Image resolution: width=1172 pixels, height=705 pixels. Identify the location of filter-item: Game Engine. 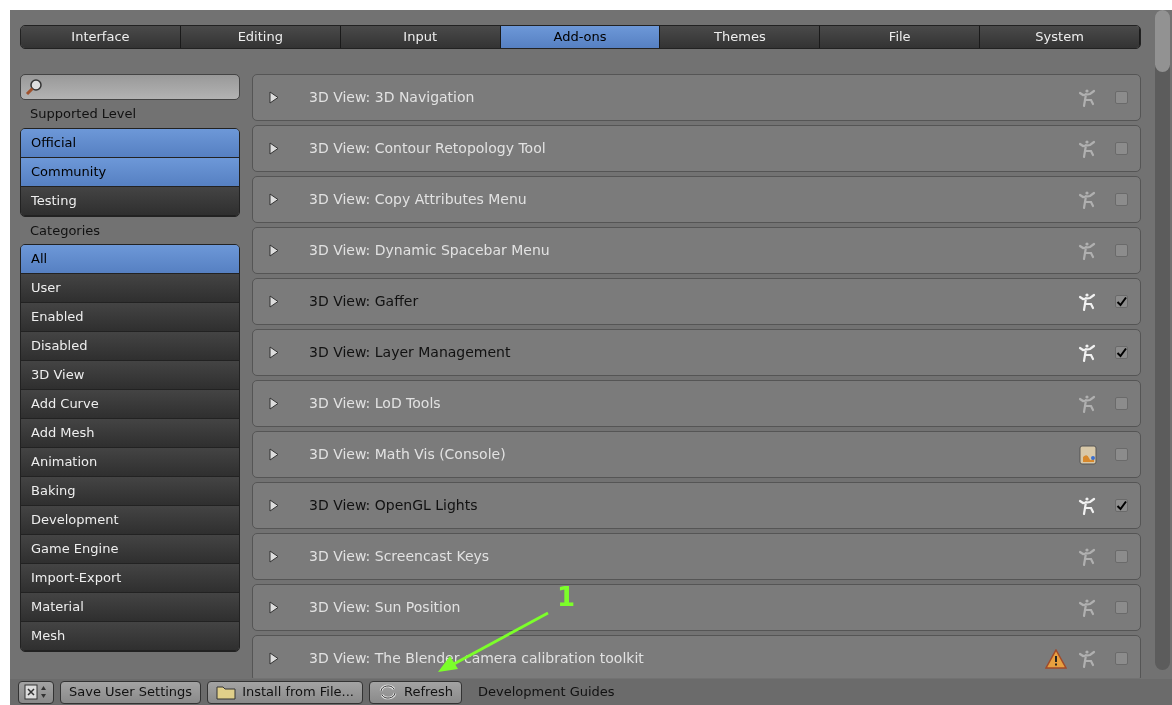
(130, 549).